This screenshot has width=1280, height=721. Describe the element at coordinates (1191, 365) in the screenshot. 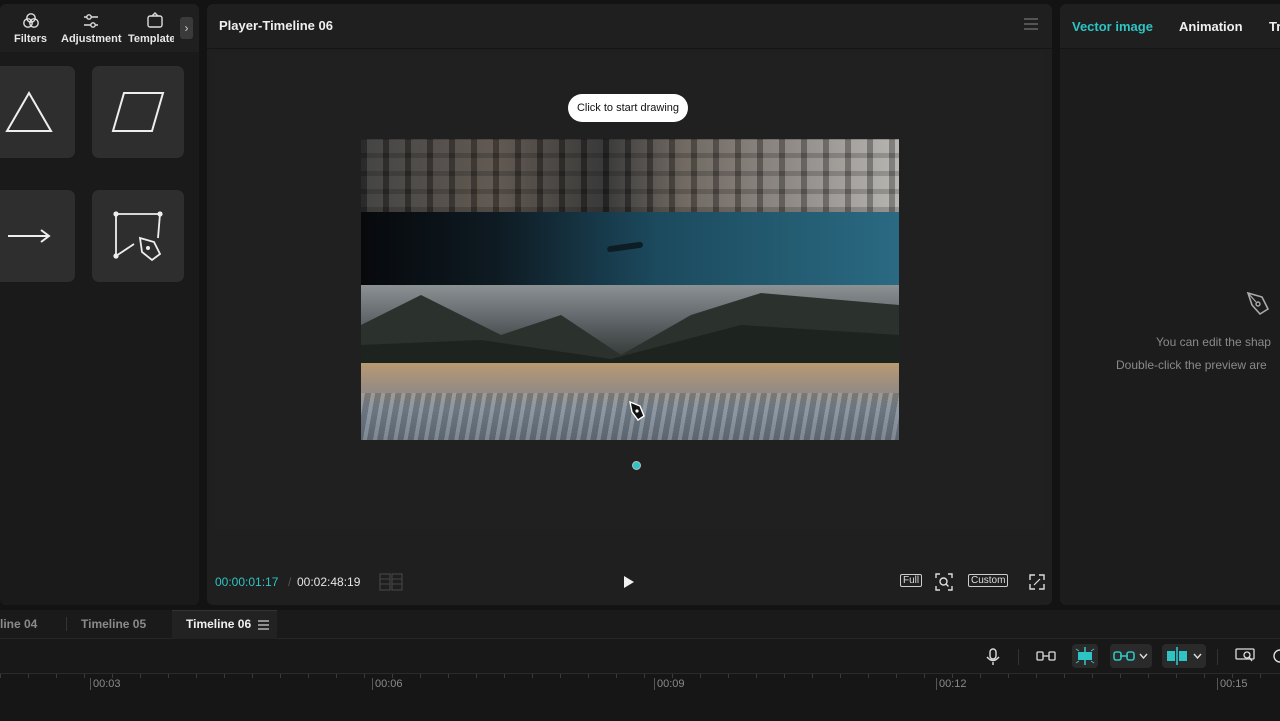

I see `empty-state-line2: Double-click the preview are` at that location.